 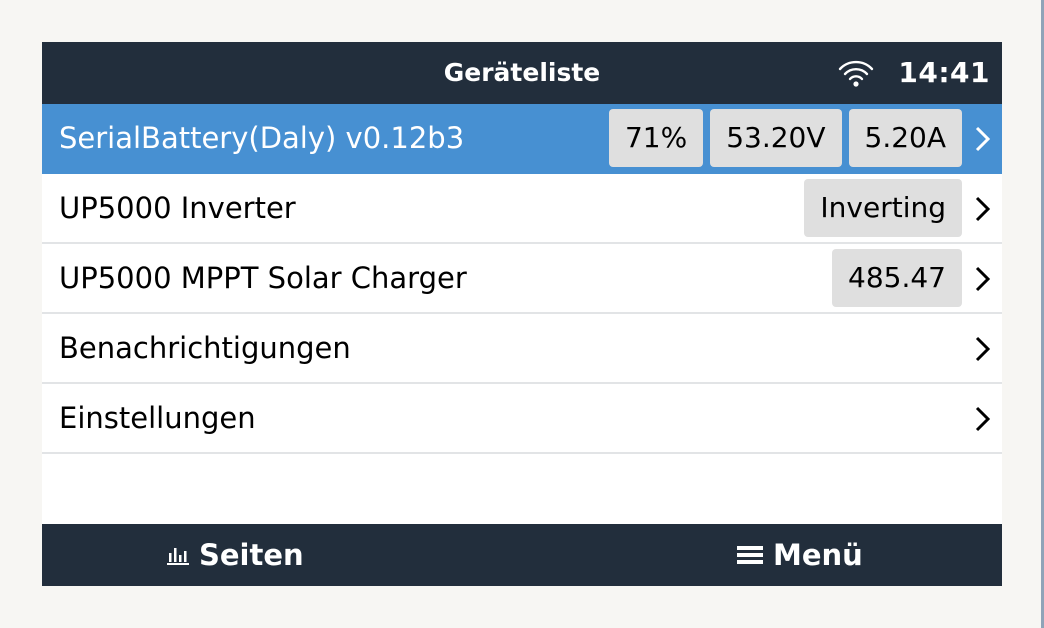 What do you see at coordinates (522, 419) in the screenshot?
I see `list-item-settings: Einstellungen` at bounding box center [522, 419].